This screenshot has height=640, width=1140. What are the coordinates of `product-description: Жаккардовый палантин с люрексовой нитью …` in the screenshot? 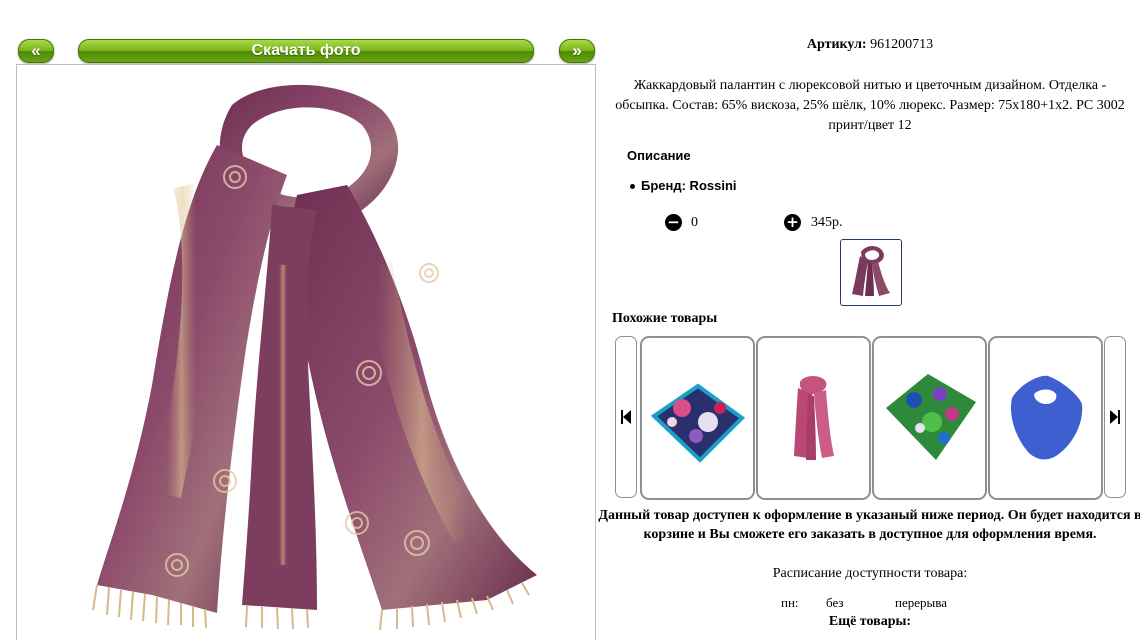 It's located at (870, 105).